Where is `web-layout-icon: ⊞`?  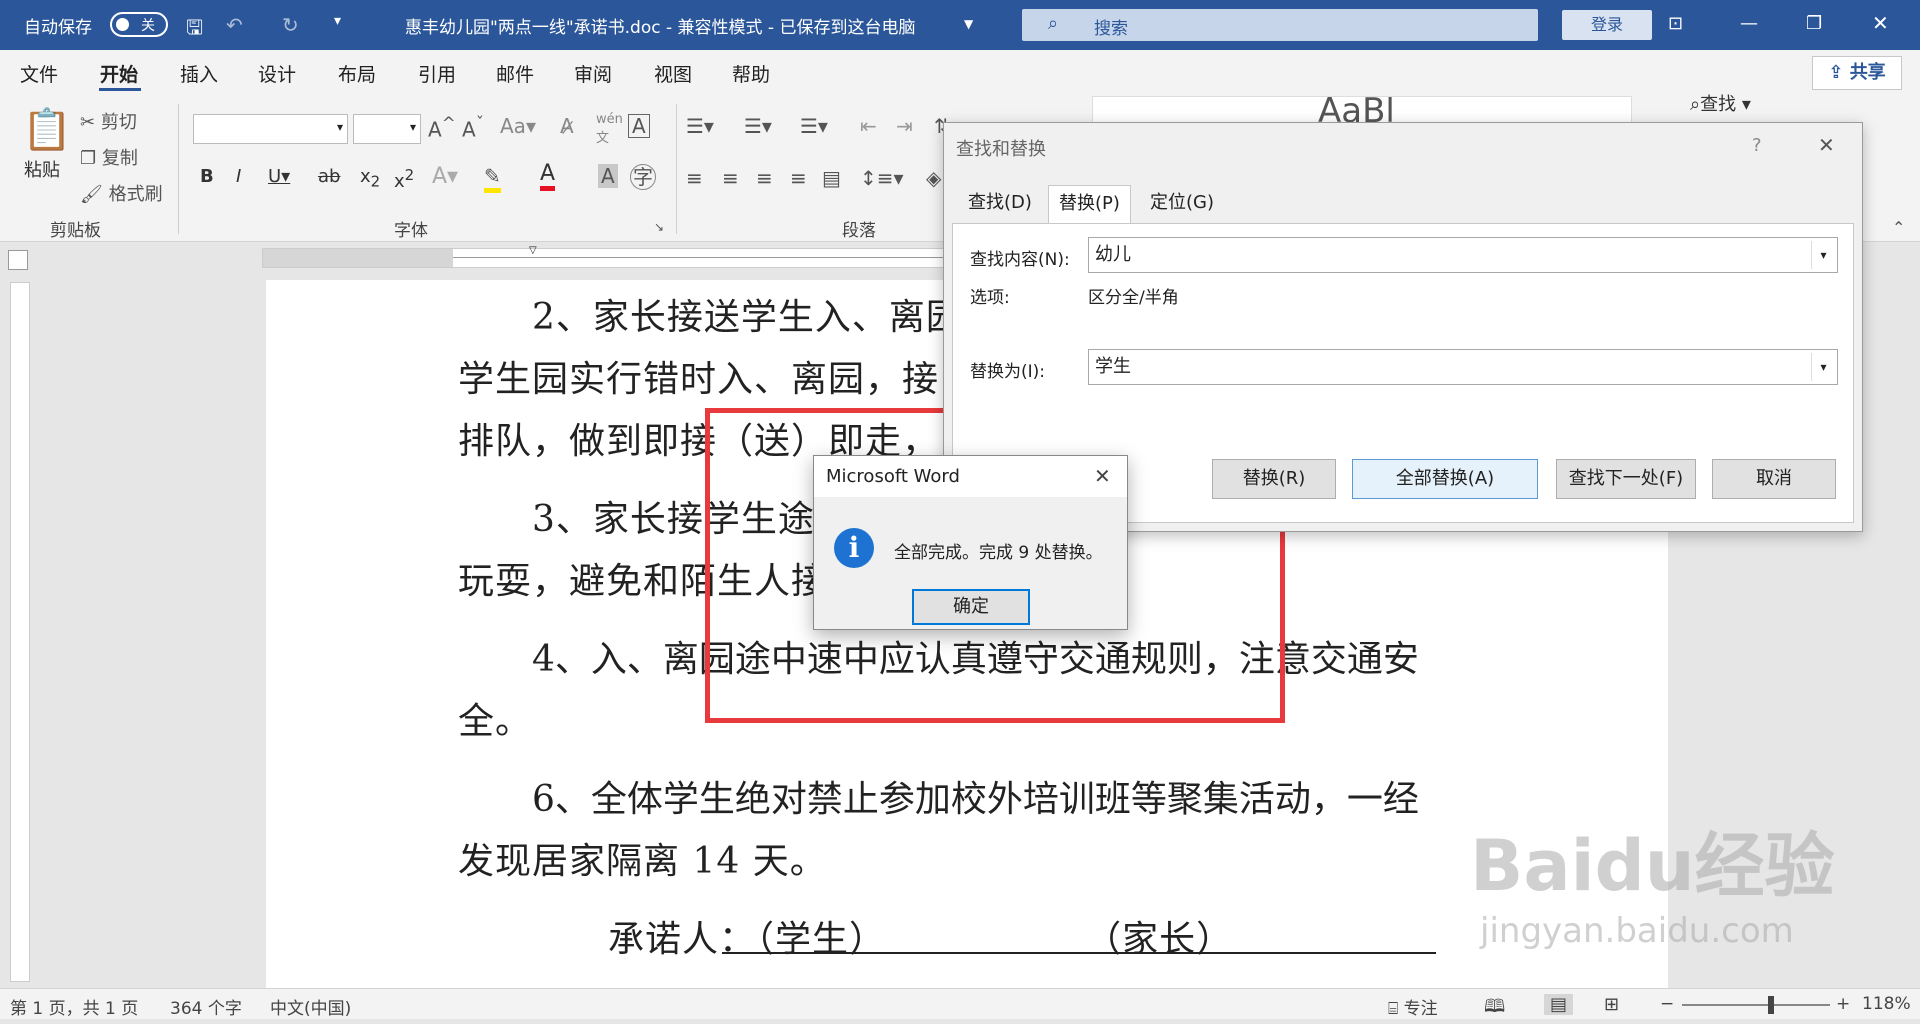
web-layout-icon: ⊞ is located at coordinates (1611, 1004).